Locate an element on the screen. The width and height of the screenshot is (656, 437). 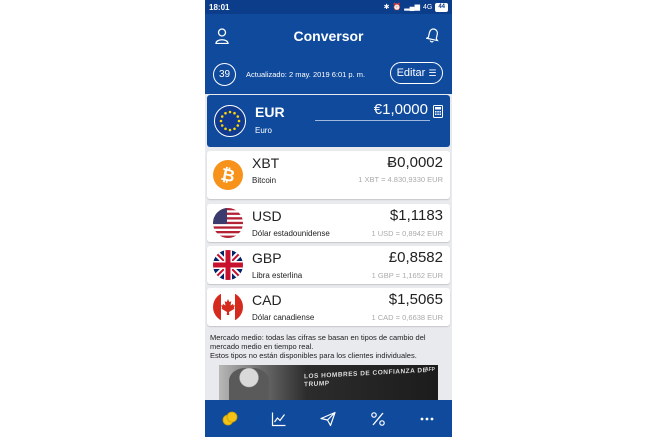
currency-rate: 1 CAD = 0,6638 EUR is located at coordinates (407, 317).